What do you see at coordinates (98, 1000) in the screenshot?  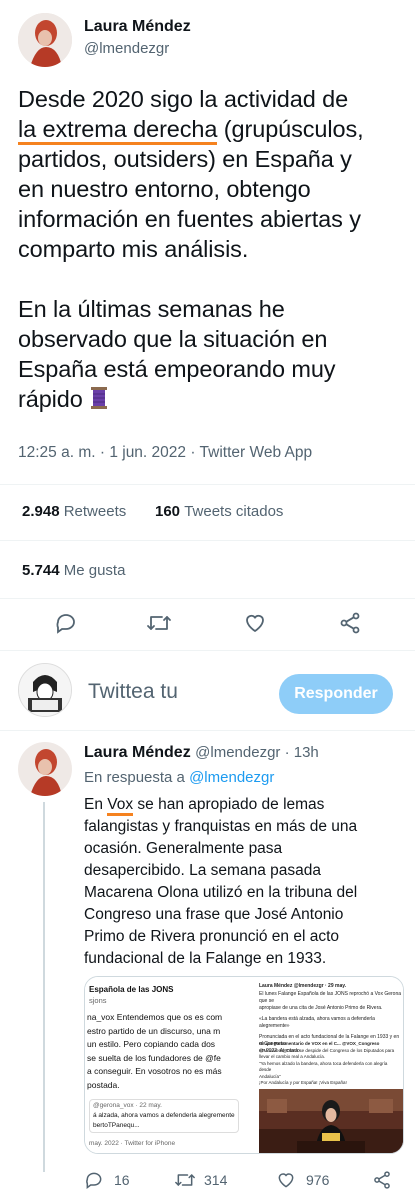 I see `embed-left-sub: sjons` at bounding box center [98, 1000].